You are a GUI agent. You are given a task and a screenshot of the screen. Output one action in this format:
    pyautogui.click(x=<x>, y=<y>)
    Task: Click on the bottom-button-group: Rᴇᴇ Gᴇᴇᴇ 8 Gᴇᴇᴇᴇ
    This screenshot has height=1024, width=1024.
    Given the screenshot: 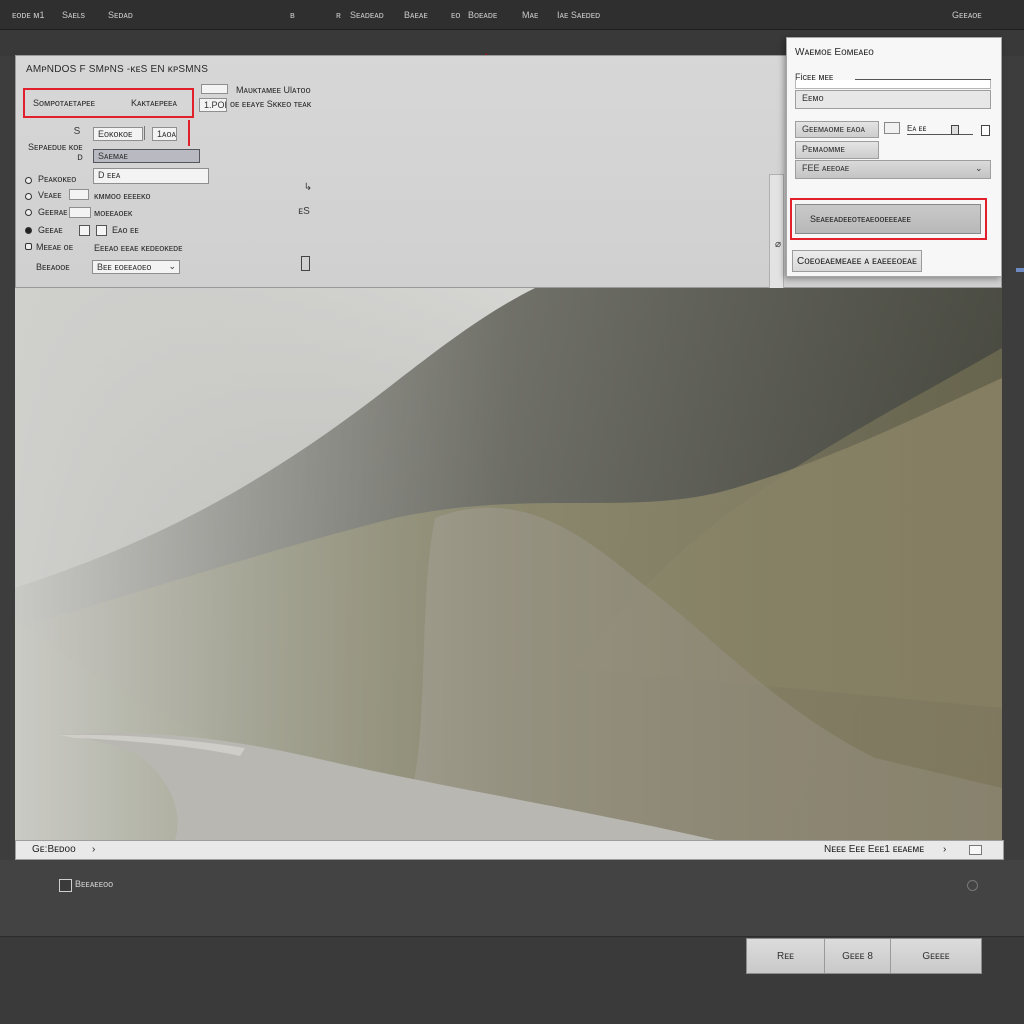 What is the action you would take?
    pyautogui.click(x=864, y=956)
    